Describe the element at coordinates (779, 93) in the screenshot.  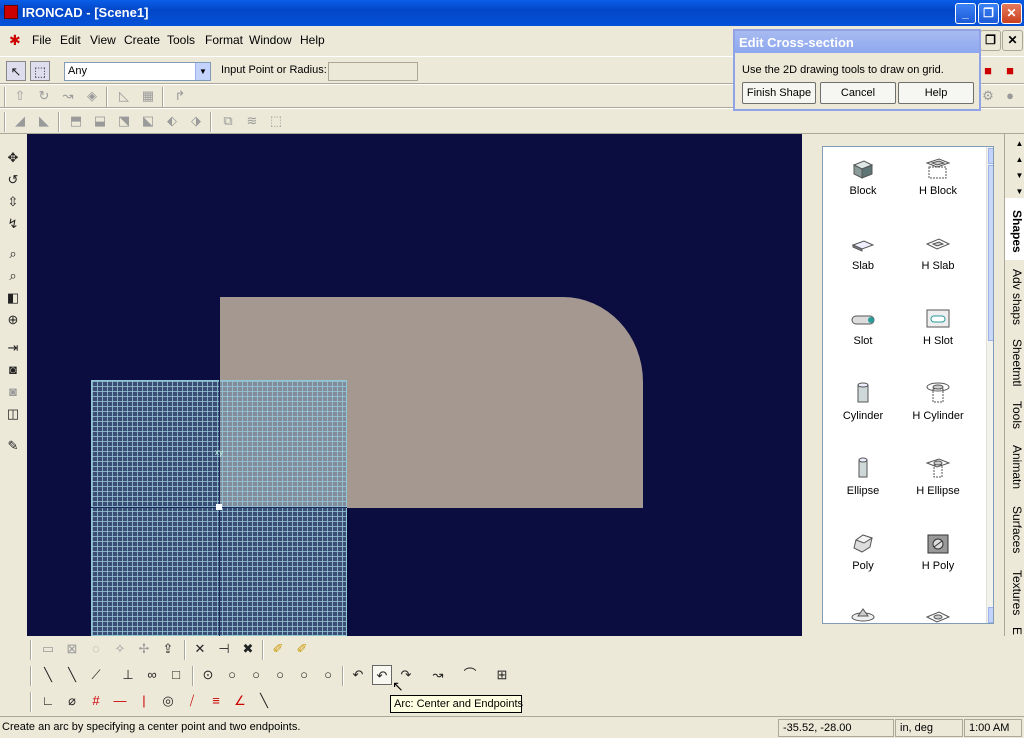
I see `finish-shape-button: Finish Shape` at that location.